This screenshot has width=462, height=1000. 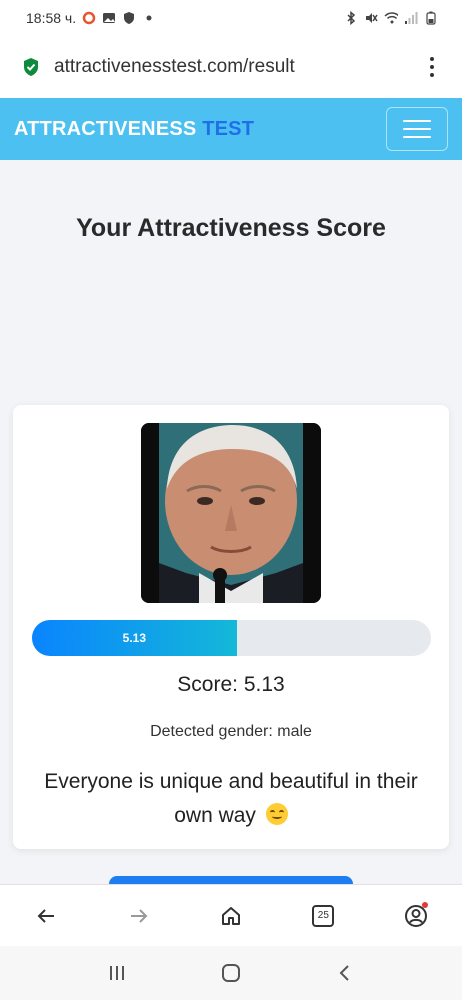 I want to click on tabs-button: 25, so click(x=323, y=916).